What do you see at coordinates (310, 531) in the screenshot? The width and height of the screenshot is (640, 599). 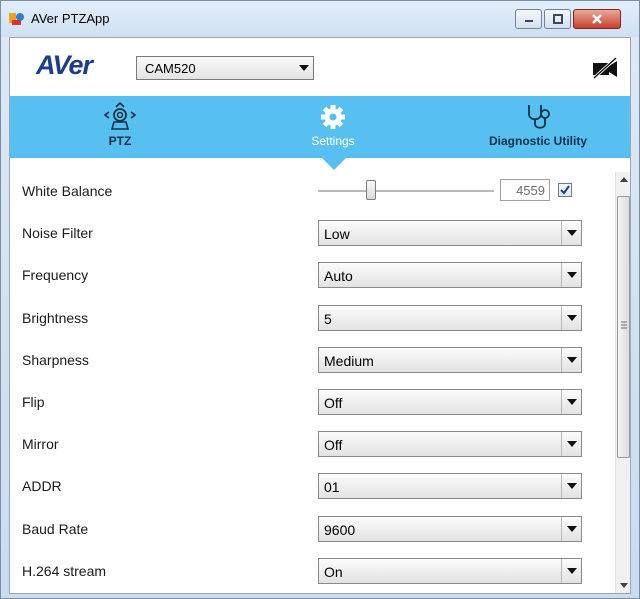 I see `setting-row-baud-rate: Baud Rate 9600` at bounding box center [310, 531].